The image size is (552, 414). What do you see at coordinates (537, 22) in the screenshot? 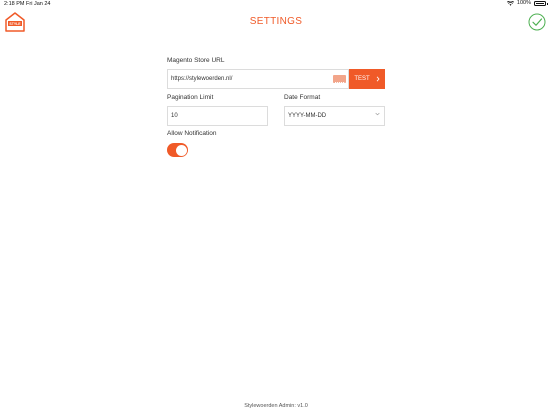
I see `check-circle-icon` at bounding box center [537, 22].